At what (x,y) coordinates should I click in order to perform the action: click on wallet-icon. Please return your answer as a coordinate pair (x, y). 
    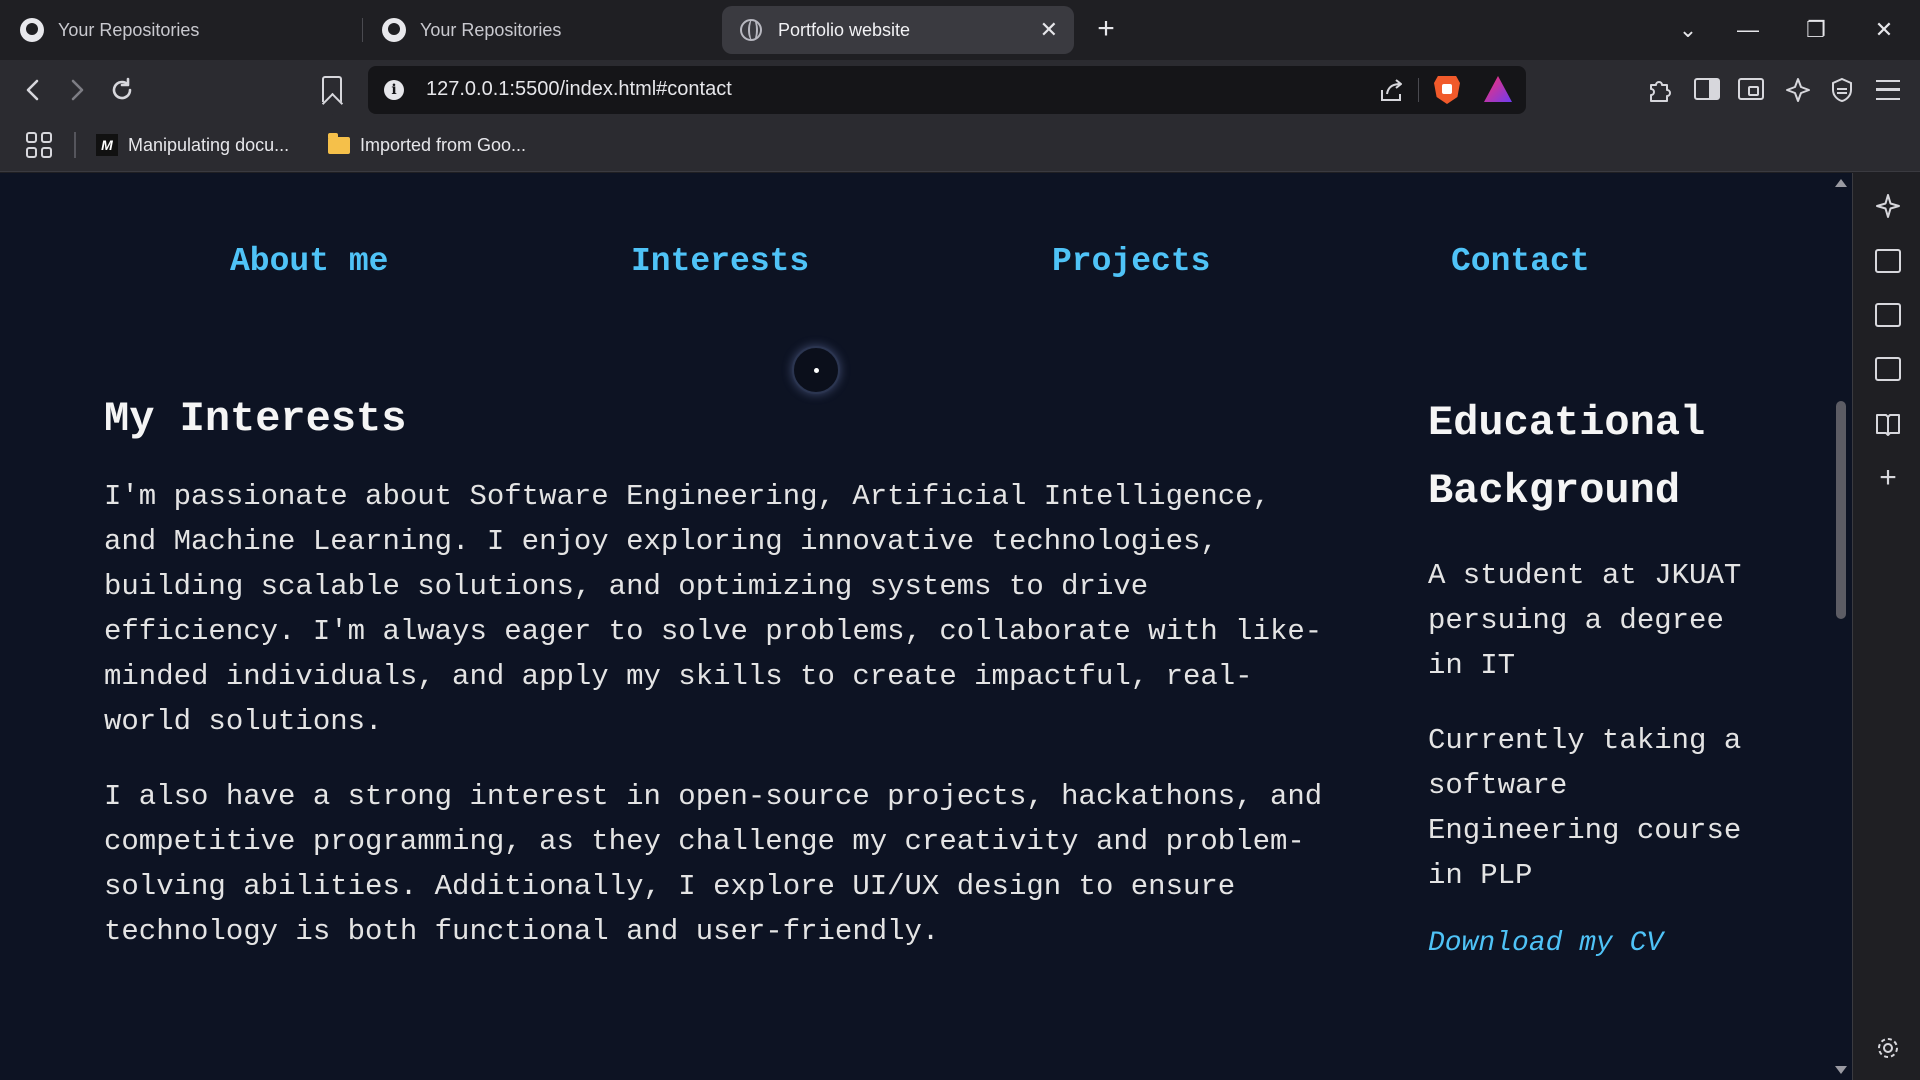
    Looking at the image, I should click on (1751, 89).